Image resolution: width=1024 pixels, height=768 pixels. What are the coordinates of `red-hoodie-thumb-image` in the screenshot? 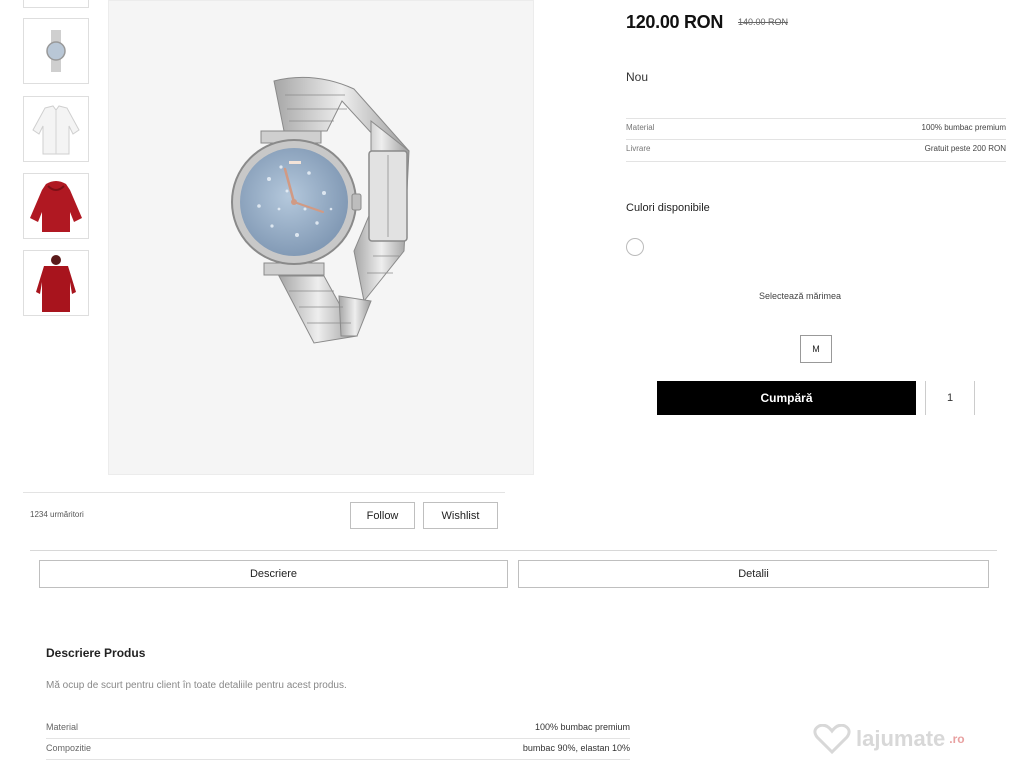 It's located at (56, 206).